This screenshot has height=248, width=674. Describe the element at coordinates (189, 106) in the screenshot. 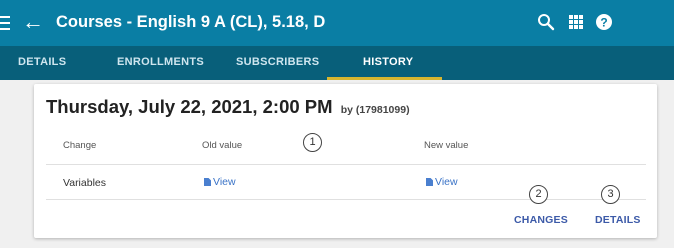

I see `history-date: Thursday, July 22, 2021, 2:00 PM` at that location.